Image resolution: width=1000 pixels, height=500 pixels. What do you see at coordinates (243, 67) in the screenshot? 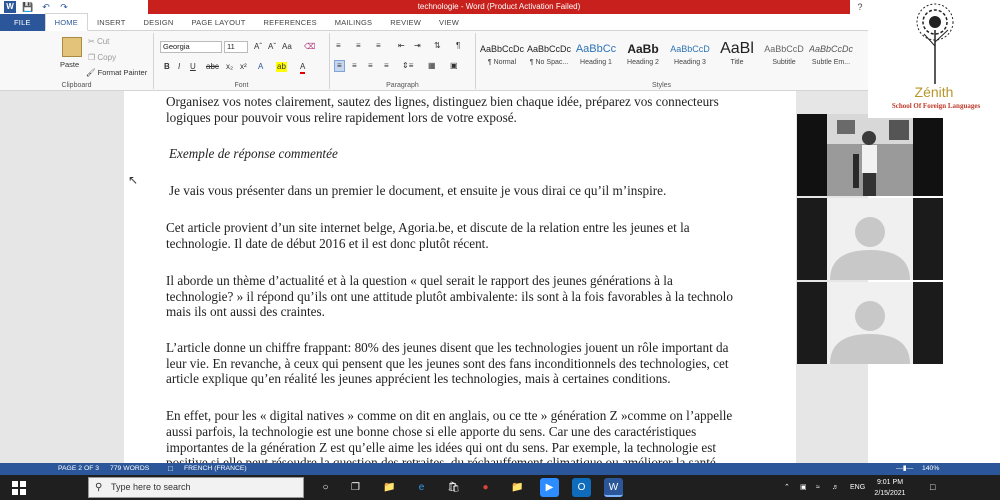
I see `superscript-icon: x²` at bounding box center [243, 67].